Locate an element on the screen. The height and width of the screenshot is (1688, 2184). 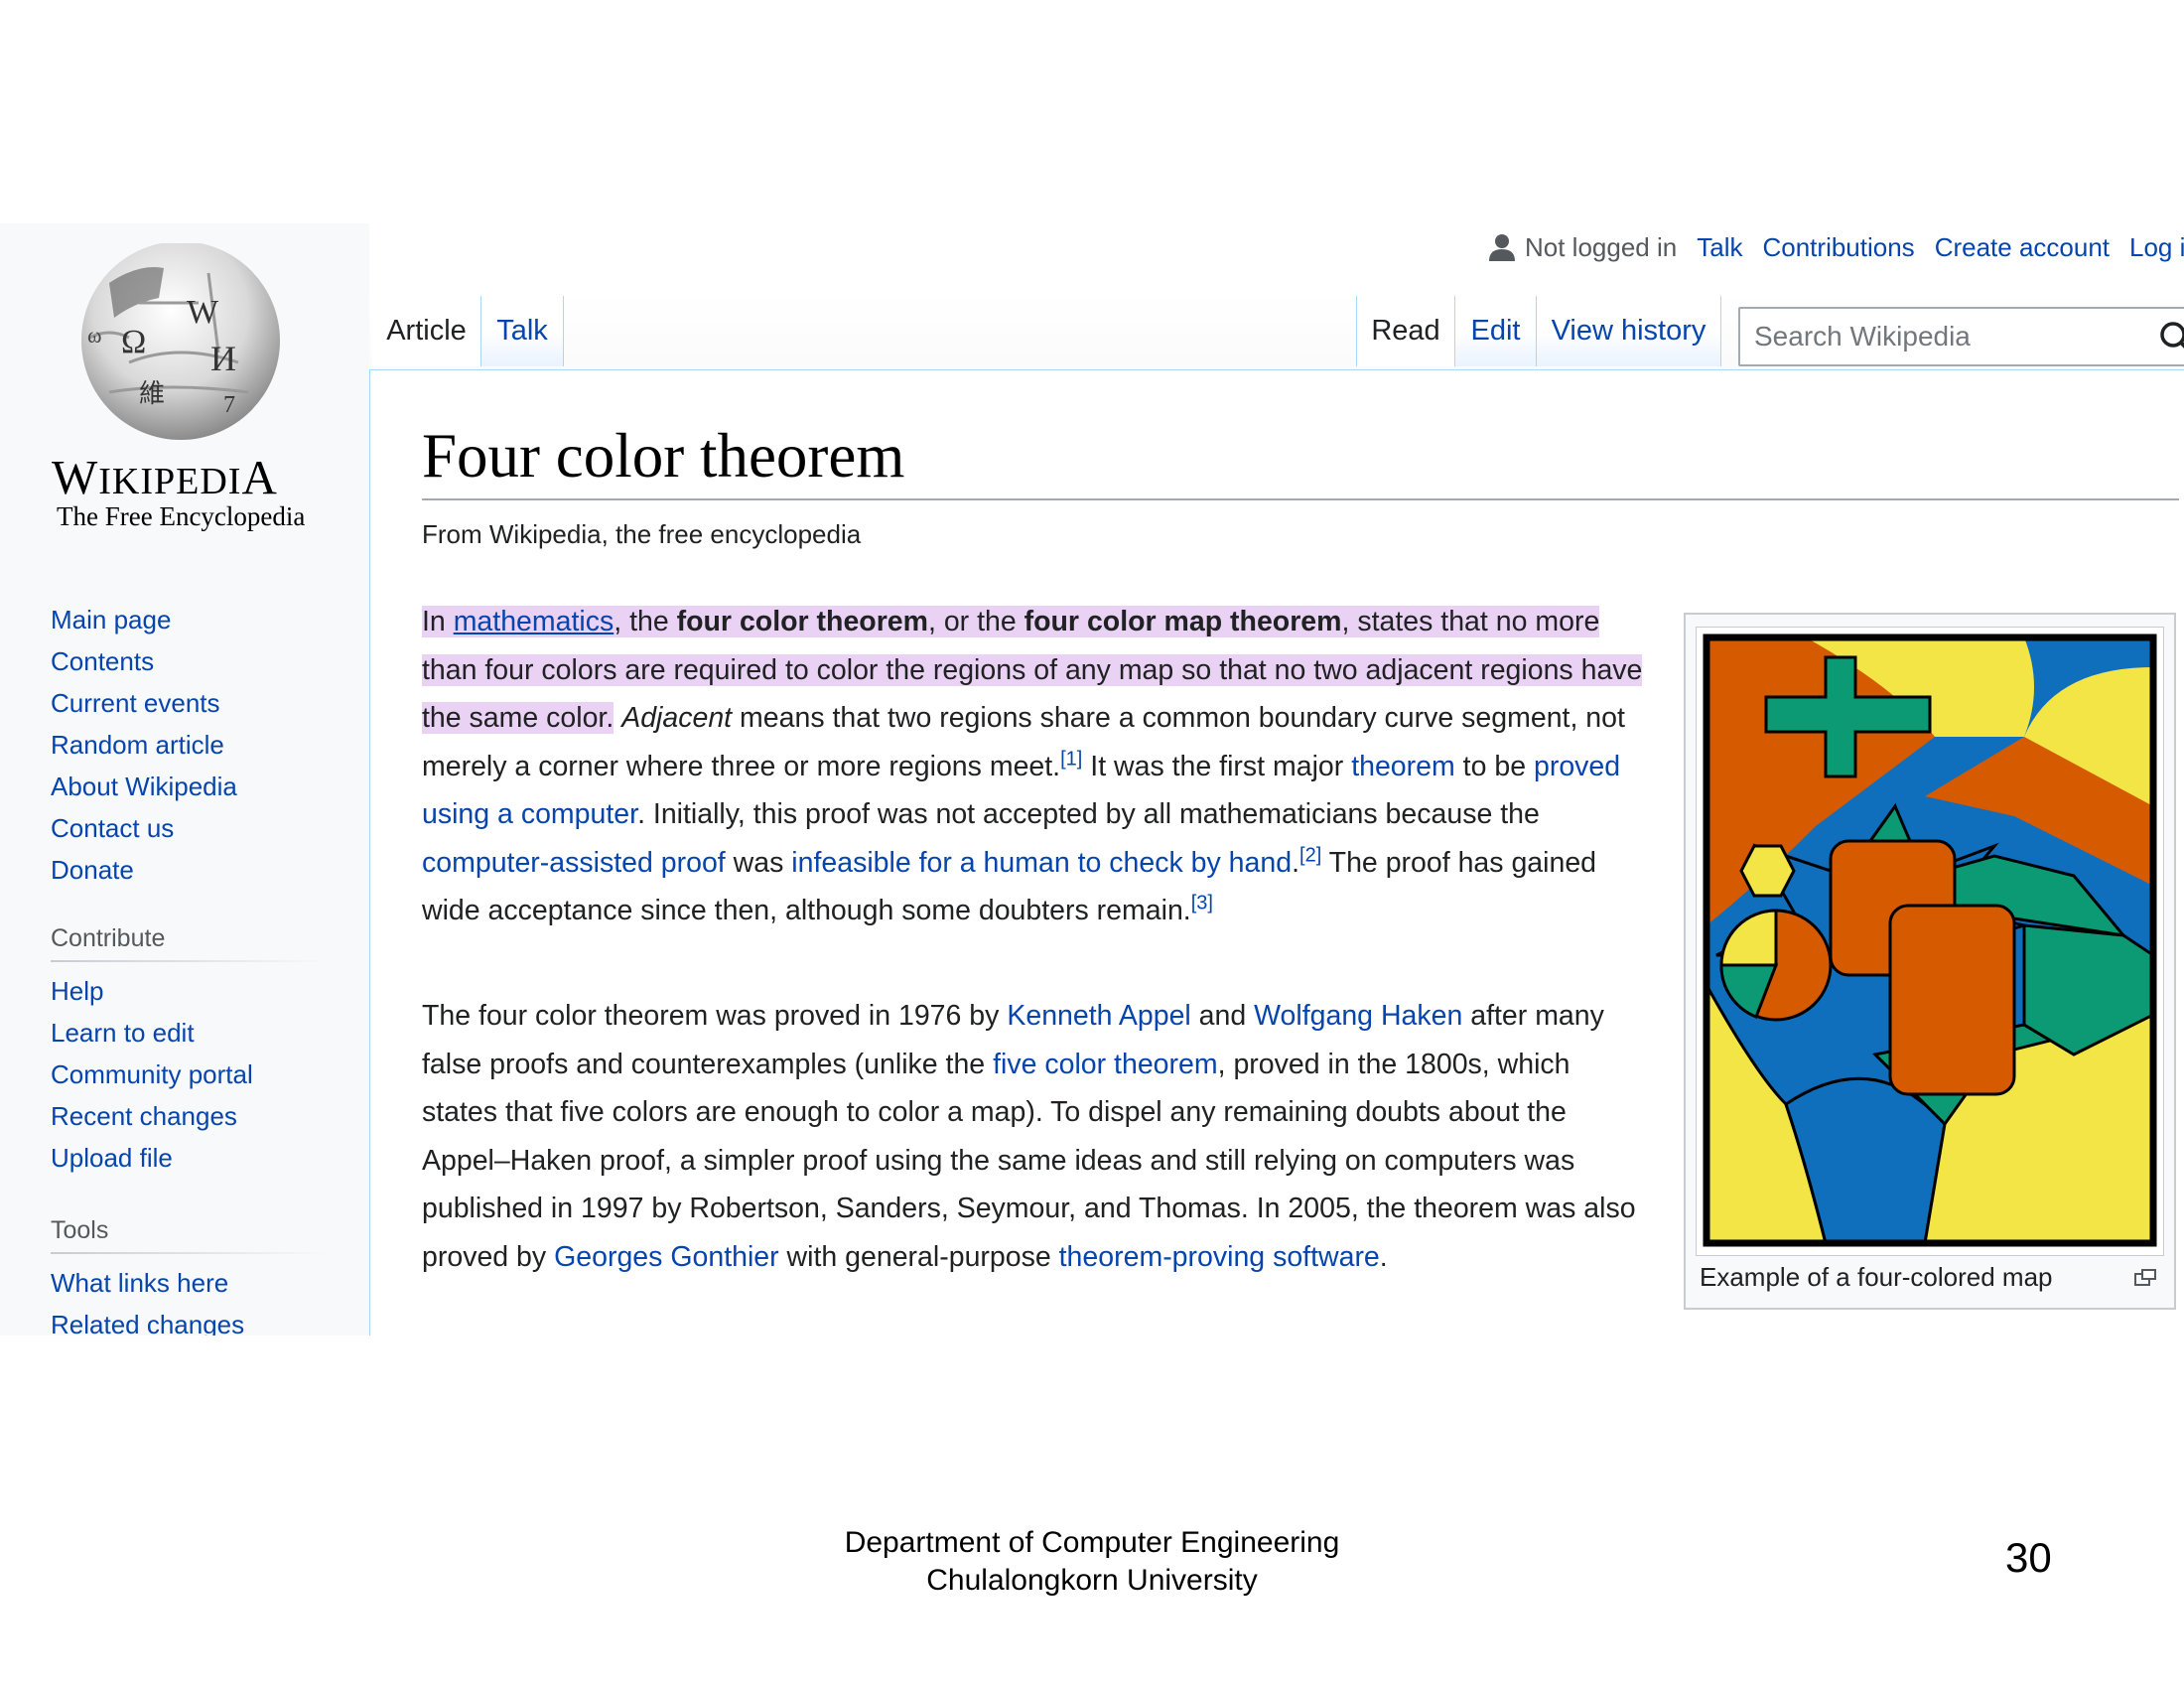
create-account-link: Create account is located at coordinates (2022, 247).